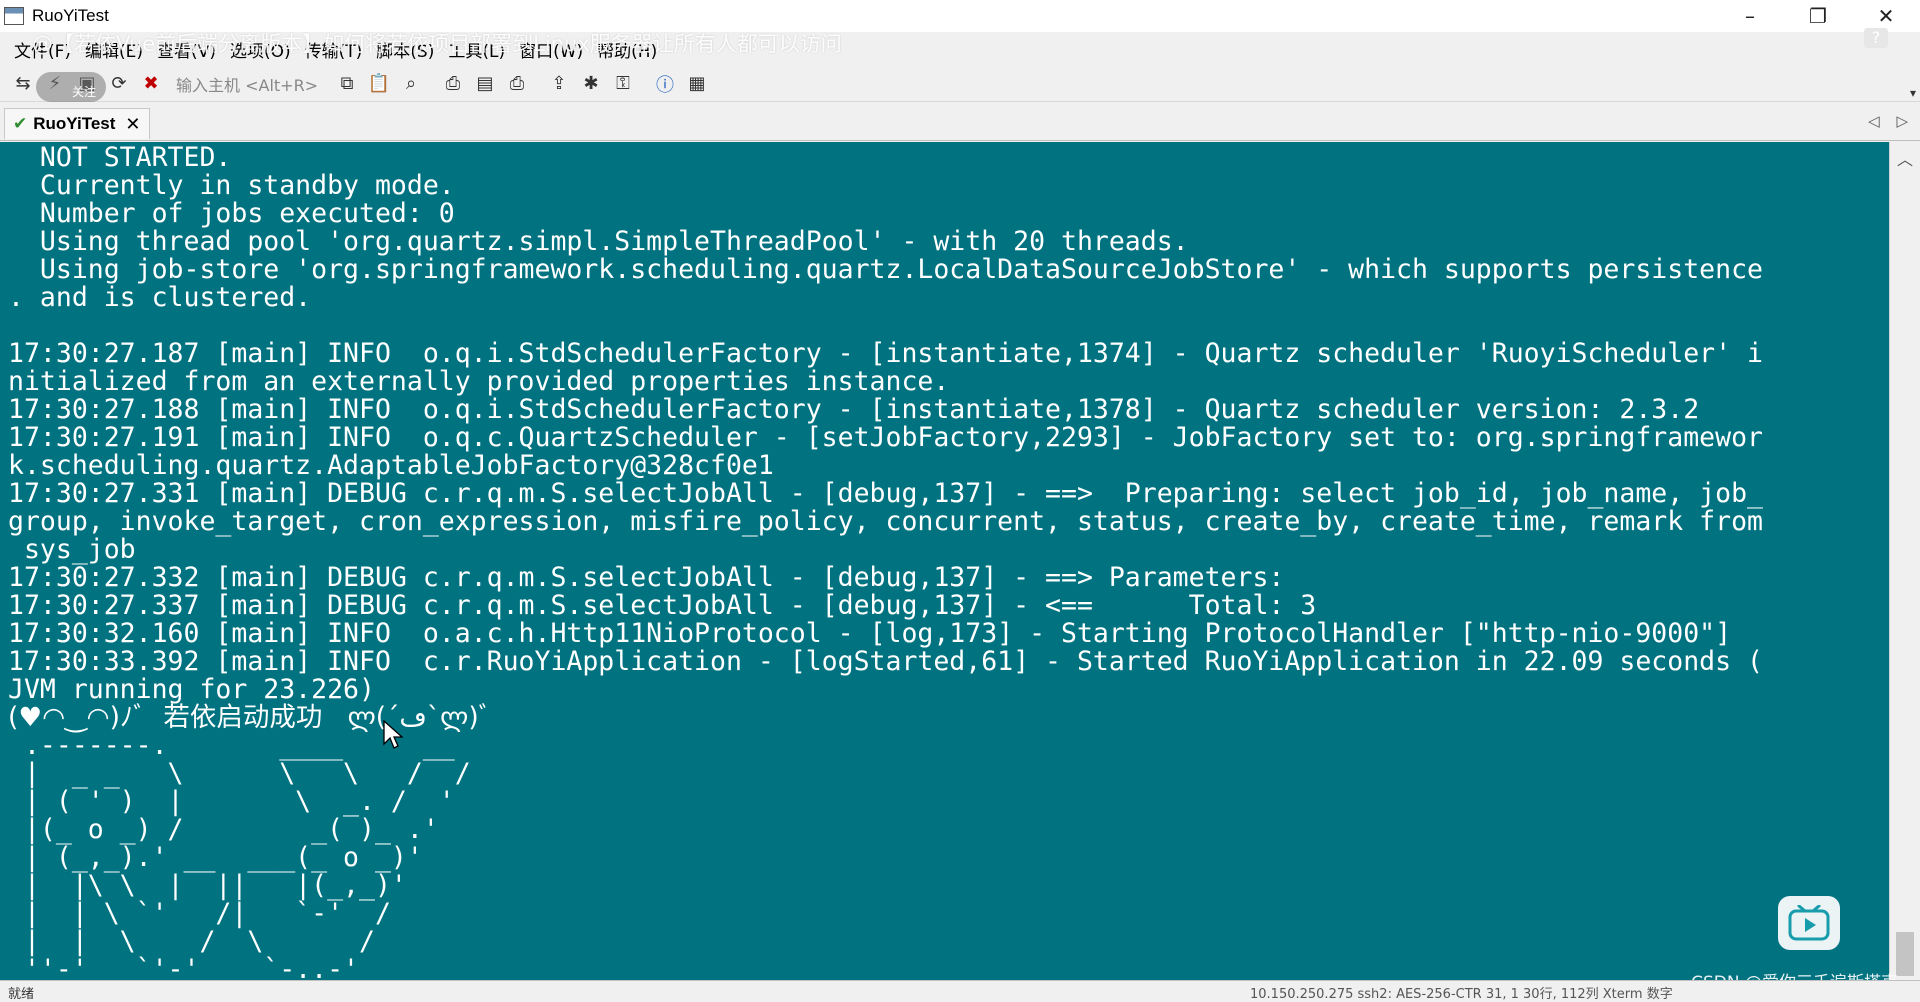 The width and height of the screenshot is (1920, 1002). I want to click on terminal-line: . and is clustered., so click(160, 297).